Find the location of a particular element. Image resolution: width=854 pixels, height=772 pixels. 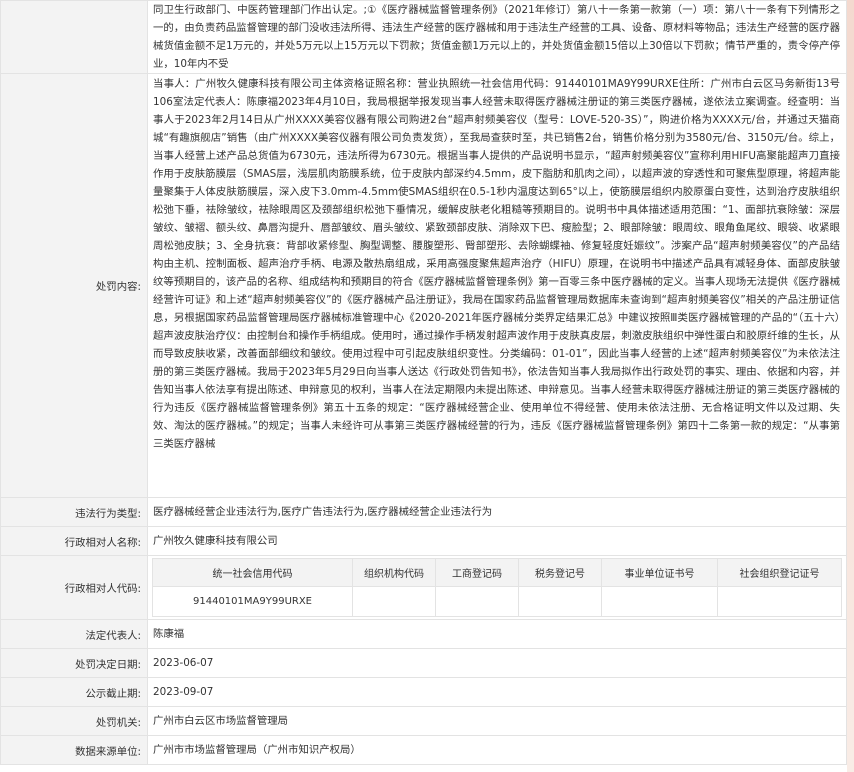

row-decision-date: 处罚决定日期: 2023-06-07 is located at coordinates (423, 663).